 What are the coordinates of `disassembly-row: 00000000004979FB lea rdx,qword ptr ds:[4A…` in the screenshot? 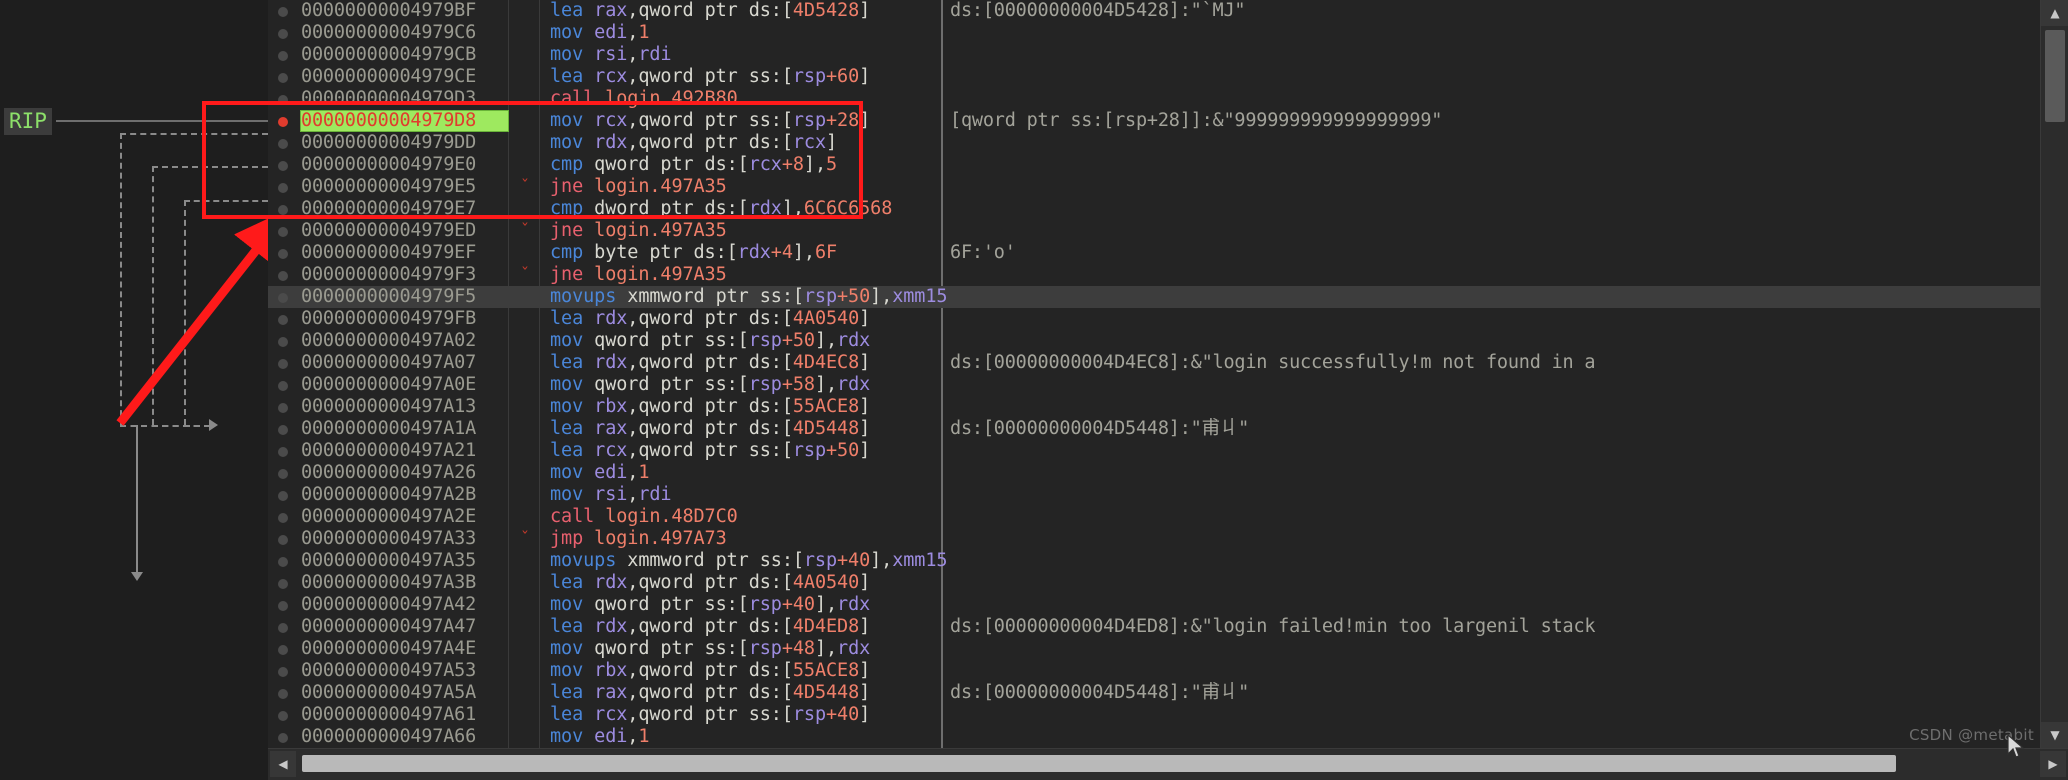 It's located at (1154, 319).